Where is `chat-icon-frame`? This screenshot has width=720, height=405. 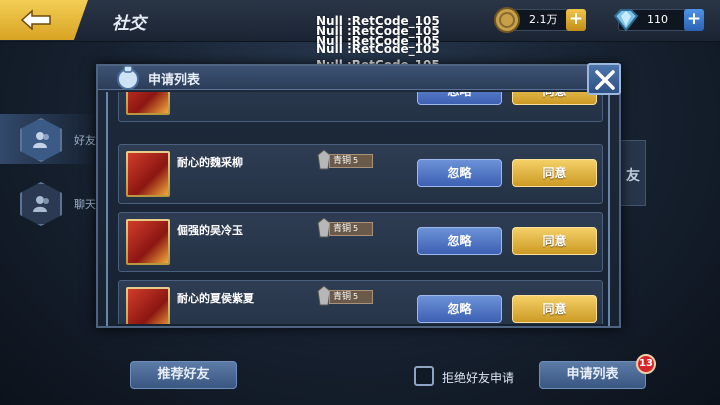 chat-icon-frame is located at coordinates (41, 204).